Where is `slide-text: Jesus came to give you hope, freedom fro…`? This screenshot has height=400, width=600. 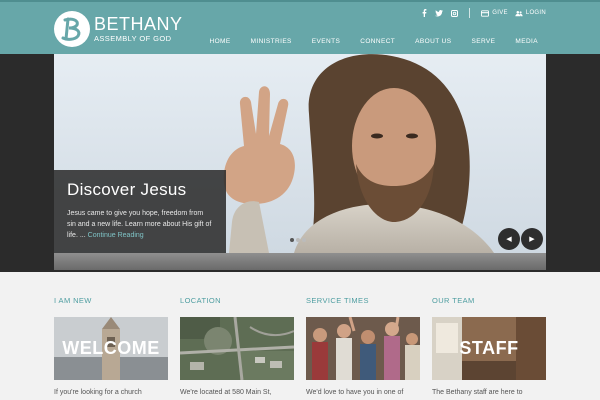 slide-text: Jesus came to give you hope, freedom fro… is located at coordinates (140, 224).